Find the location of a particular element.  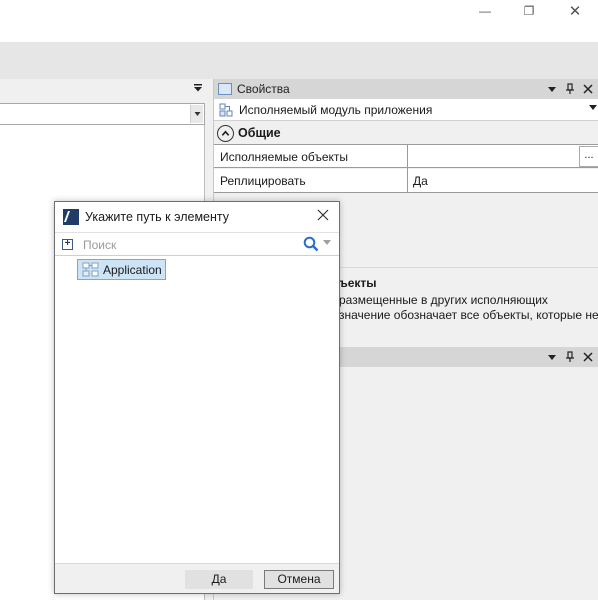

restore-icon: ❐ is located at coordinates (529, 11).